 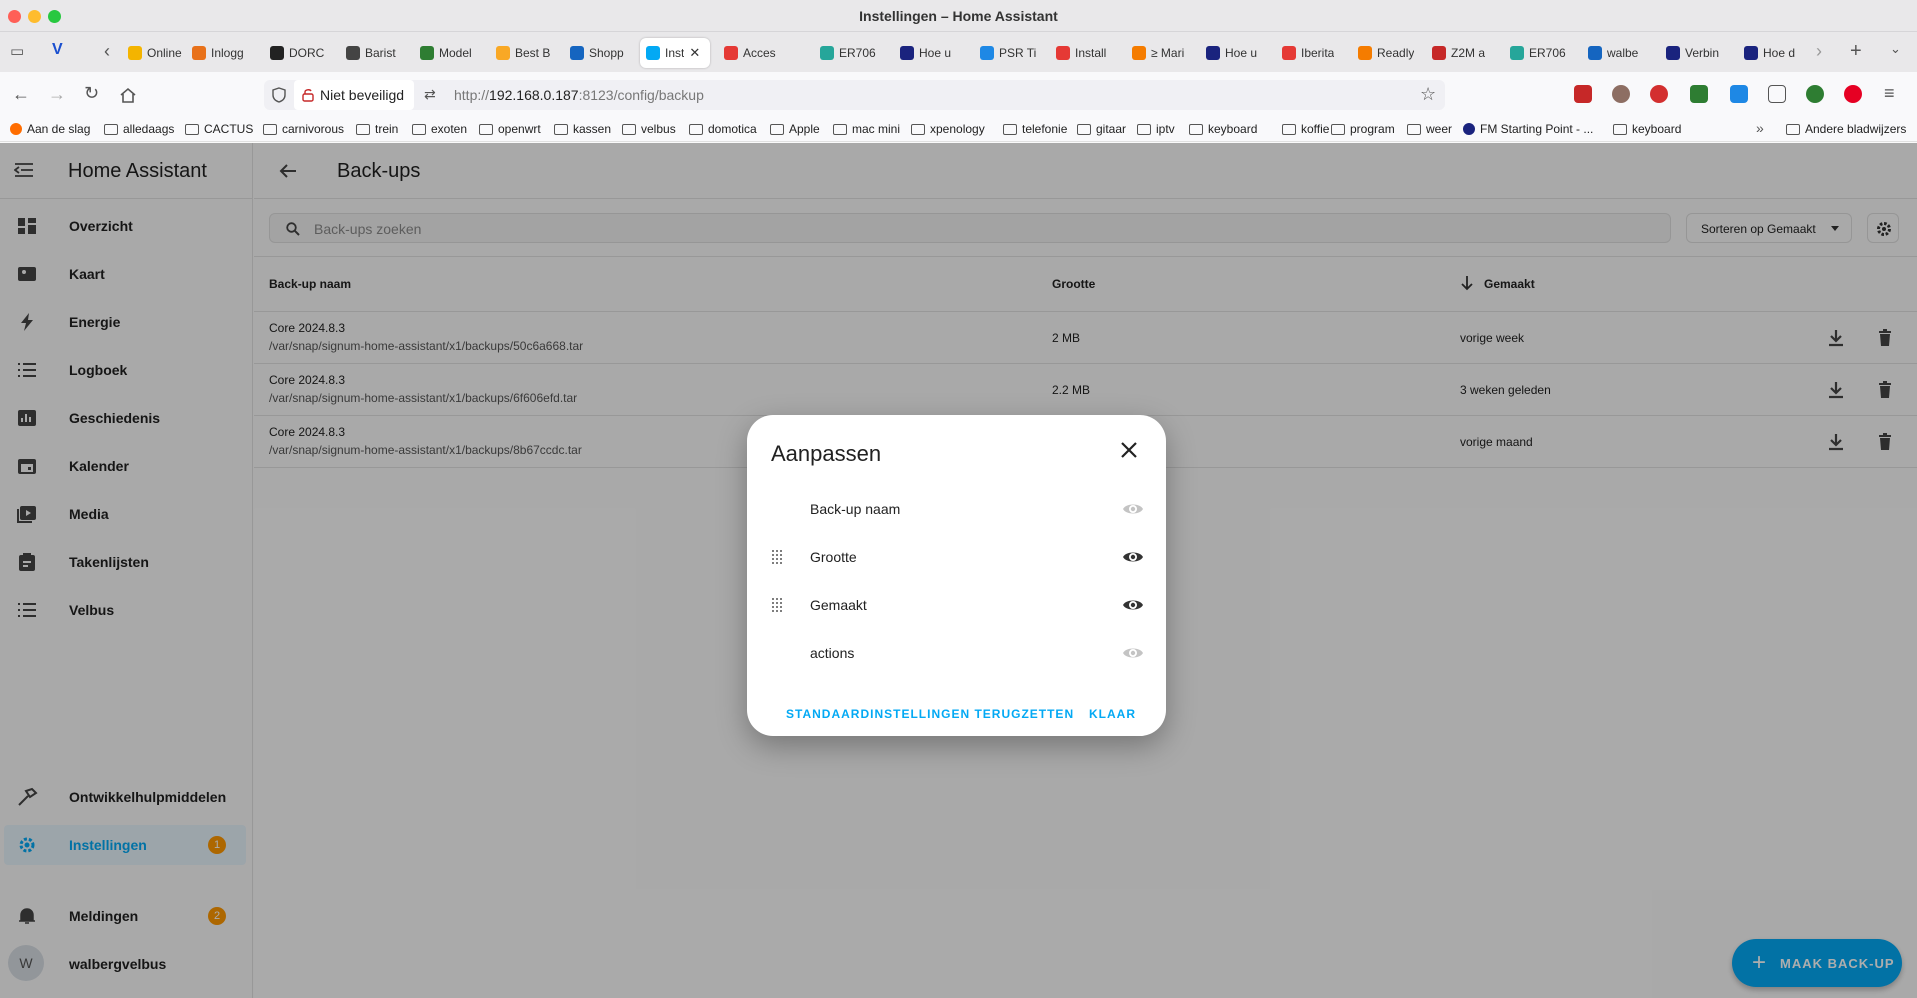 What do you see at coordinates (948, 129) in the screenshot?
I see `bookmark-item: xpenology` at bounding box center [948, 129].